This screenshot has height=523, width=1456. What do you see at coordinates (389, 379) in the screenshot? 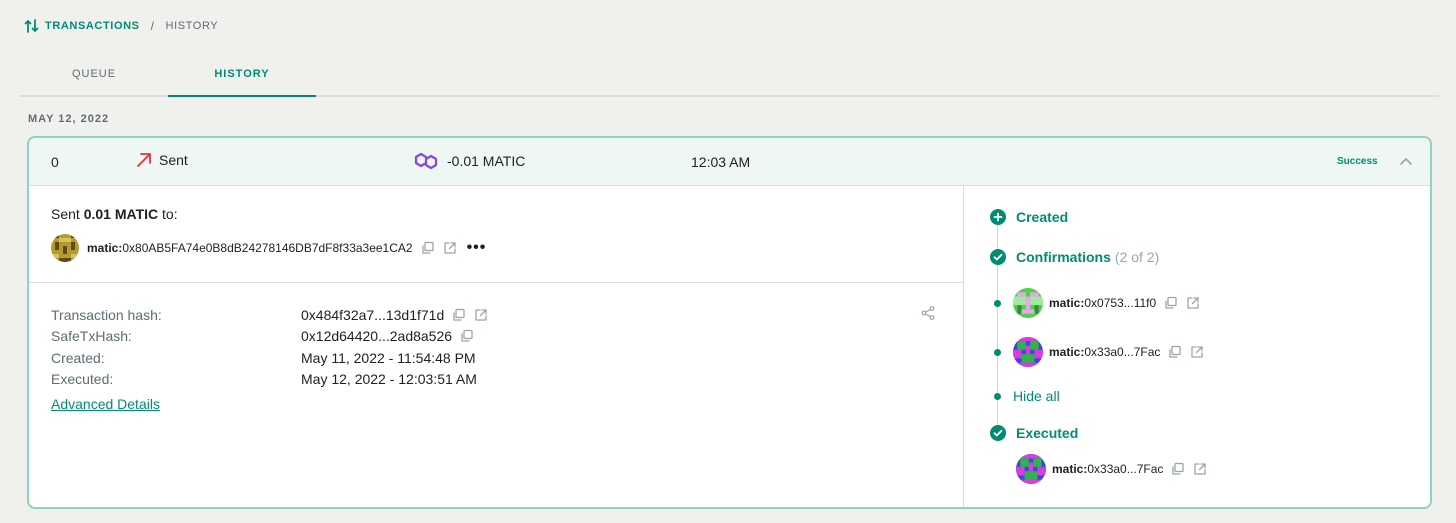
I see `detail-value: May 12, 2022 - 12:03:51 AM` at bounding box center [389, 379].